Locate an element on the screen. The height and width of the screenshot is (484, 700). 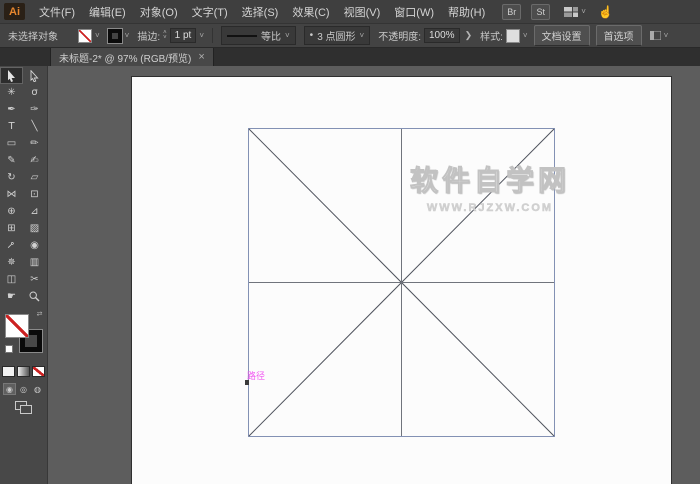
eyedropper-icon: ⊸ is located at coordinates (11, 245).